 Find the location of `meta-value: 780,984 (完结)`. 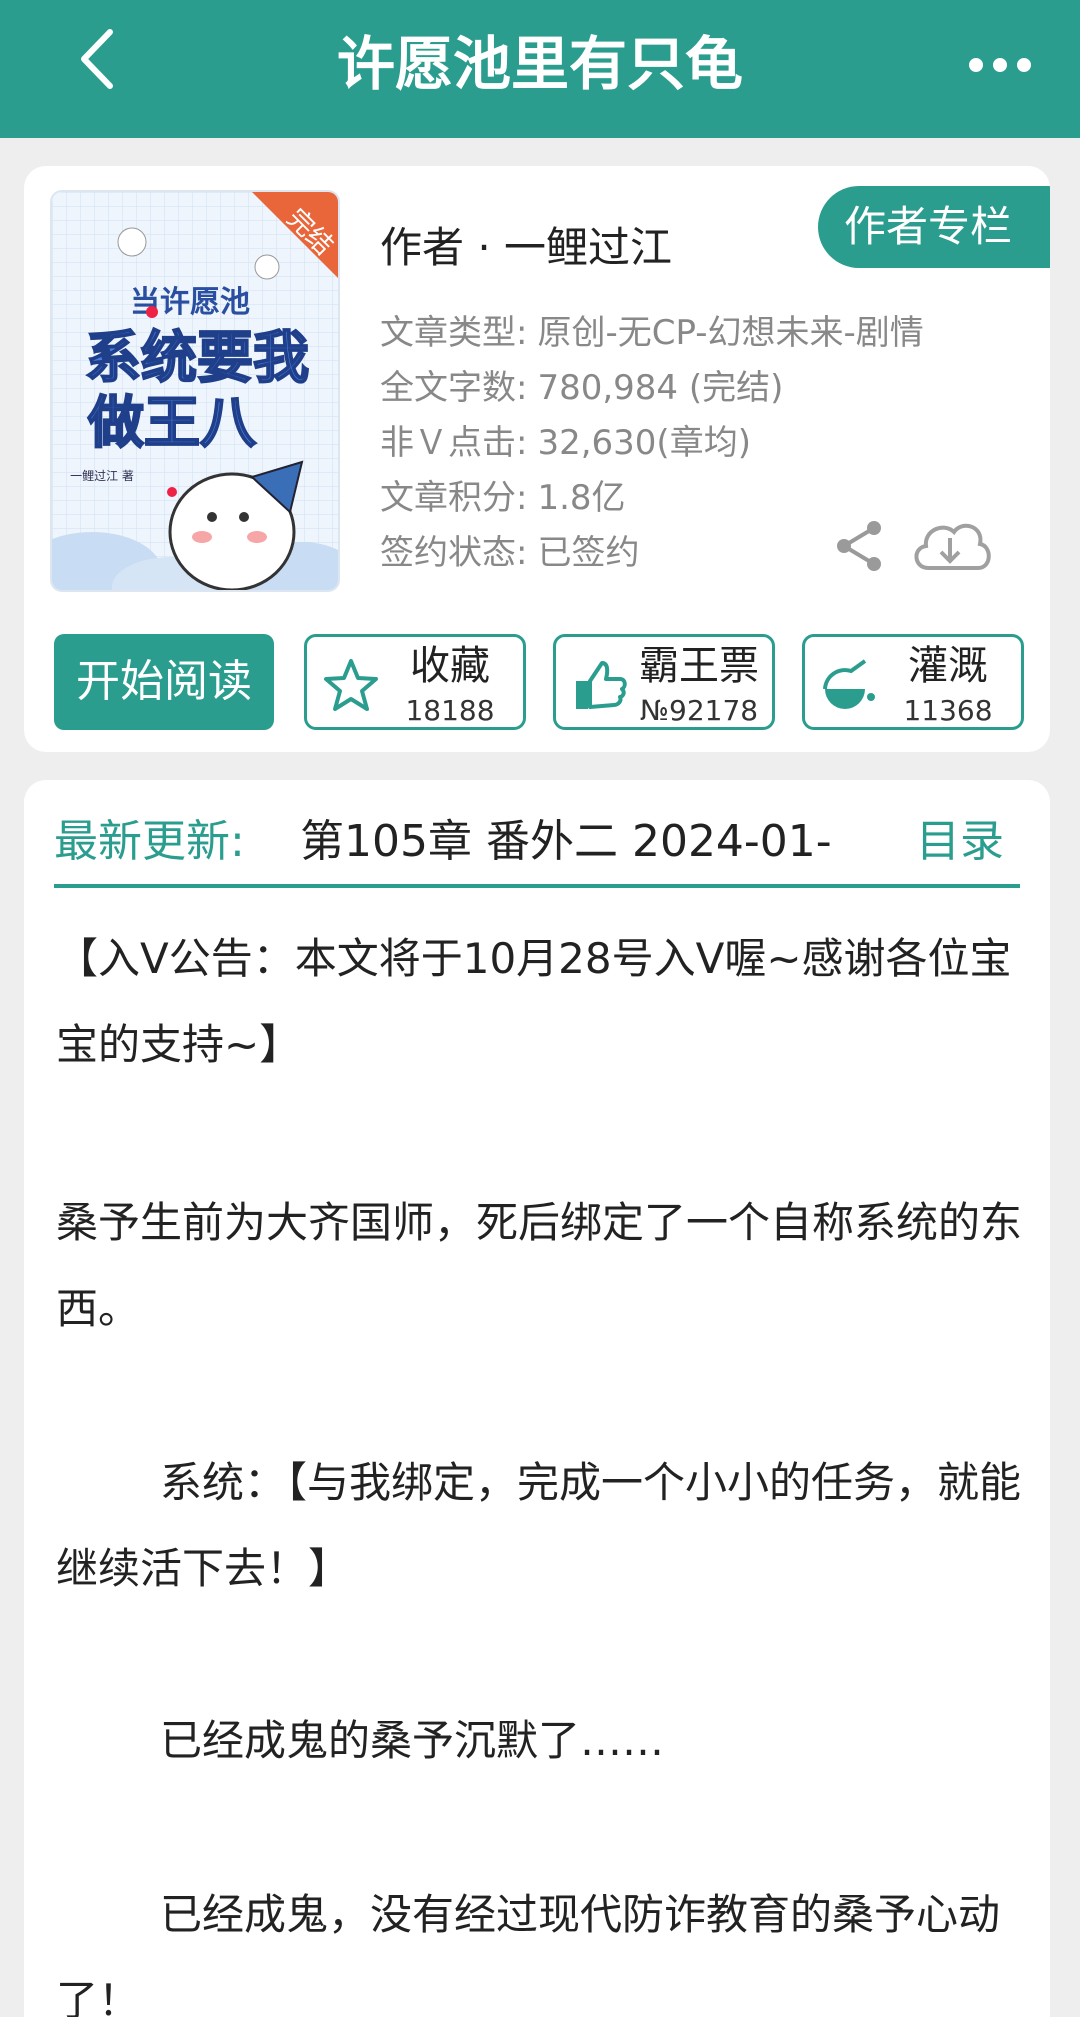

meta-value: 780,984 (完结) is located at coordinates (660, 388).